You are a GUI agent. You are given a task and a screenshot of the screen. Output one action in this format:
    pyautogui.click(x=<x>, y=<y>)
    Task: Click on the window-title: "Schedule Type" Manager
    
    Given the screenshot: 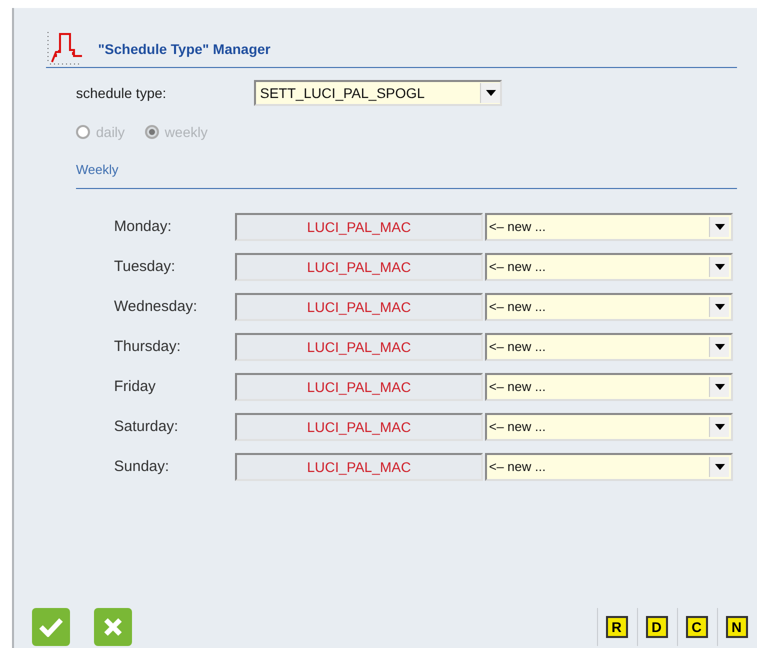 What is the action you would take?
    pyautogui.click(x=184, y=49)
    